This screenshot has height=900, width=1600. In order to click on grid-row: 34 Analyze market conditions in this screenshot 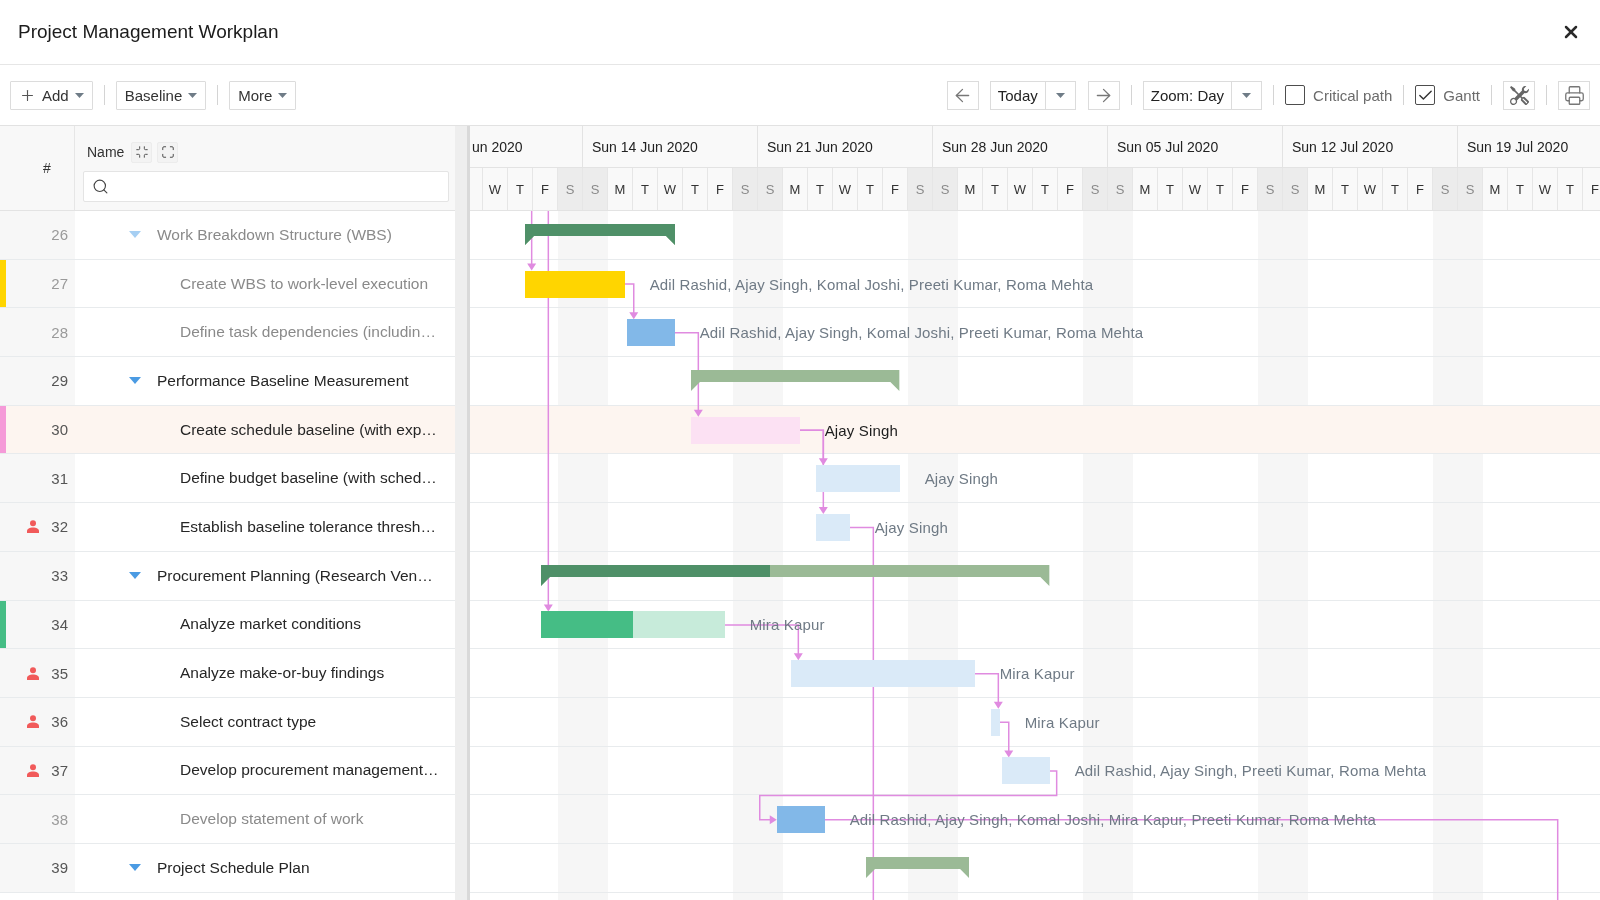, I will do `click(227, 625)`.